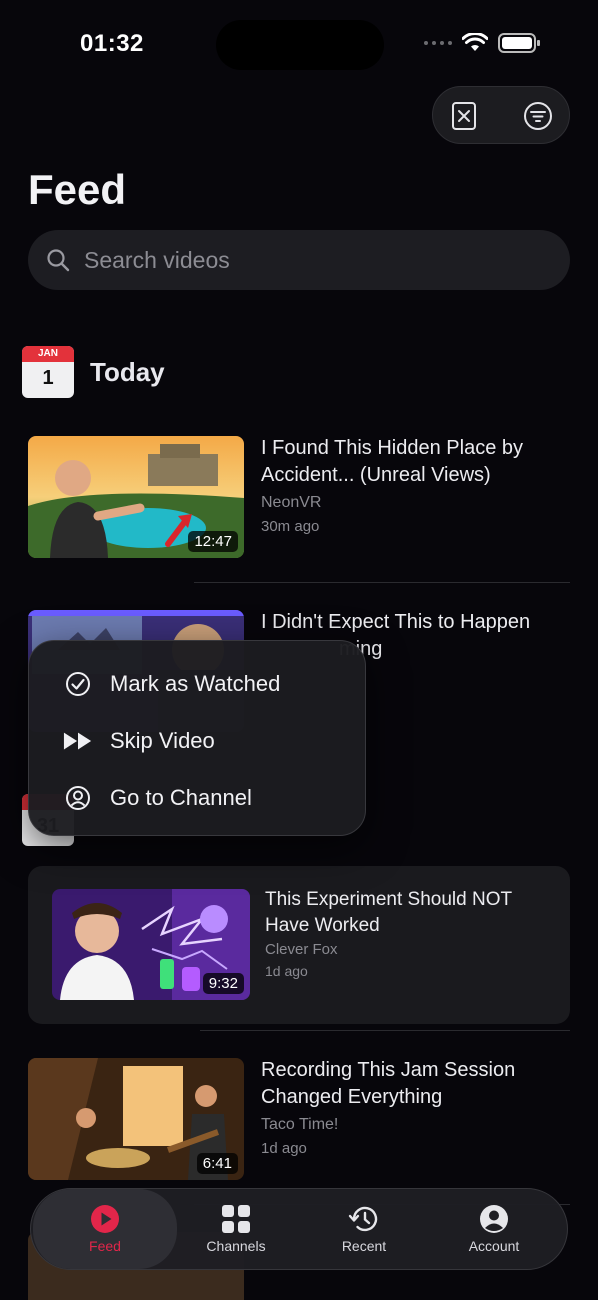  I want to click on menu-item-mark-watched: Mark as Watched, so click(197, 683).